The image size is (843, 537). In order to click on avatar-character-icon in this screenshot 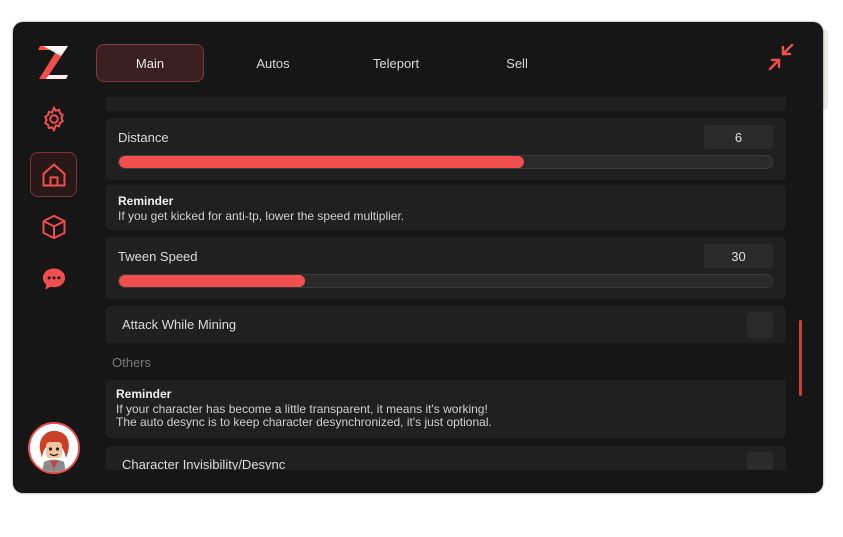, I will do `click(54, 448)`.